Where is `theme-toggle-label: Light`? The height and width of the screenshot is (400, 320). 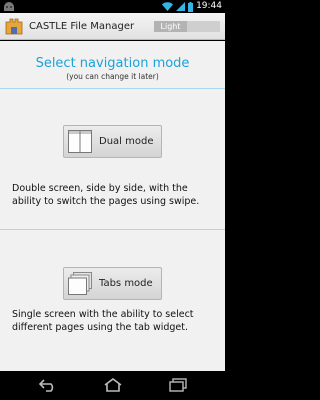
theme-toggle-label: Light is located at coordinates (170, 26).